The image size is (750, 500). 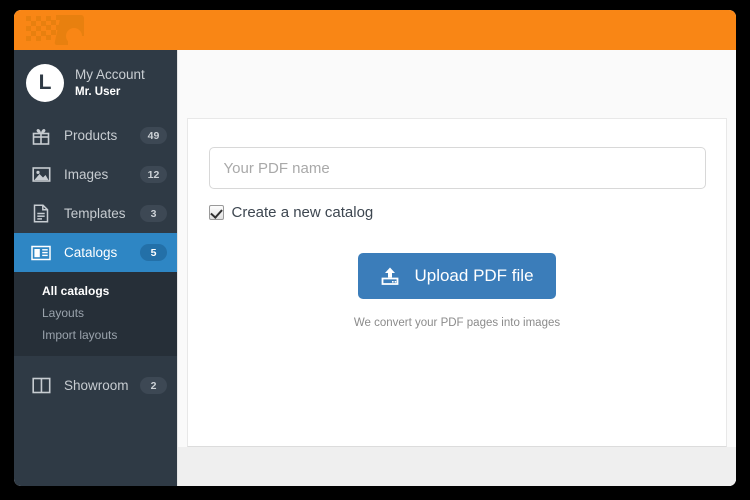 I want to click on sidebar-item-showroom: Showroom 2, so click(x=95, y=385).